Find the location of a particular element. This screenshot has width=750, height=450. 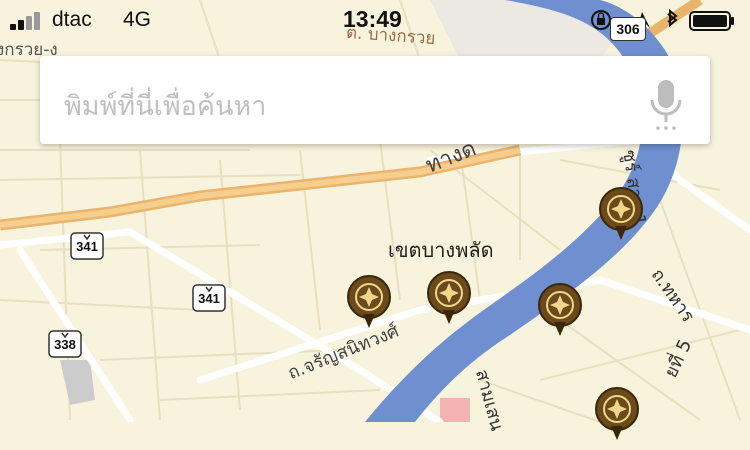

pink-block is located at coordinates (455, 410).